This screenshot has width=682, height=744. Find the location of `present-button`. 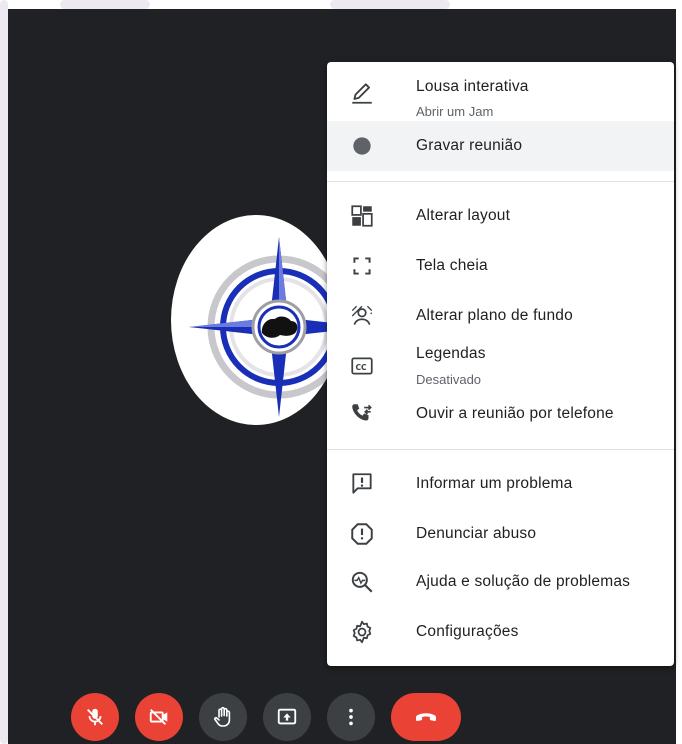

present-button is located at coordinates (287, 717).